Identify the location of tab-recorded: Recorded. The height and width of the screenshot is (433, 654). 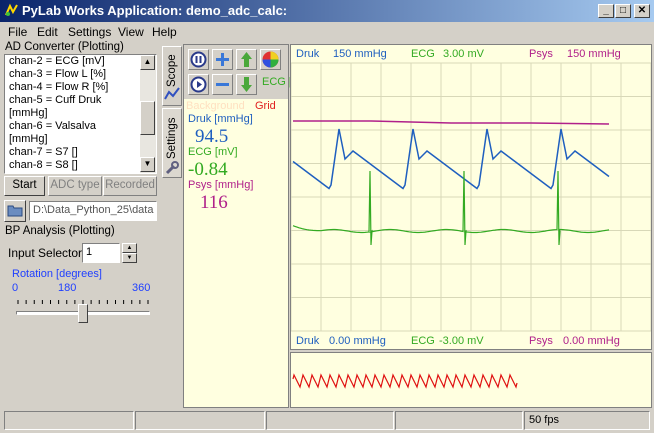
(130, 186).